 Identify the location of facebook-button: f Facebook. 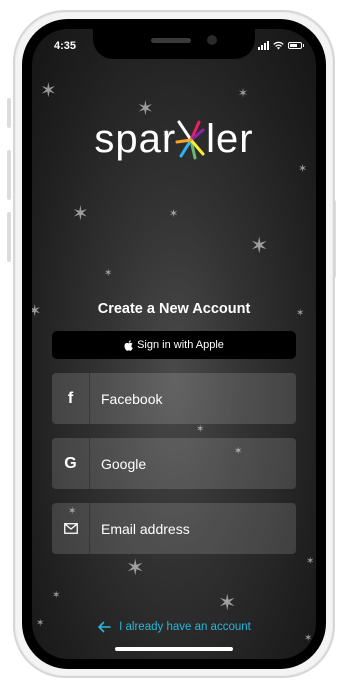
(174, 398).